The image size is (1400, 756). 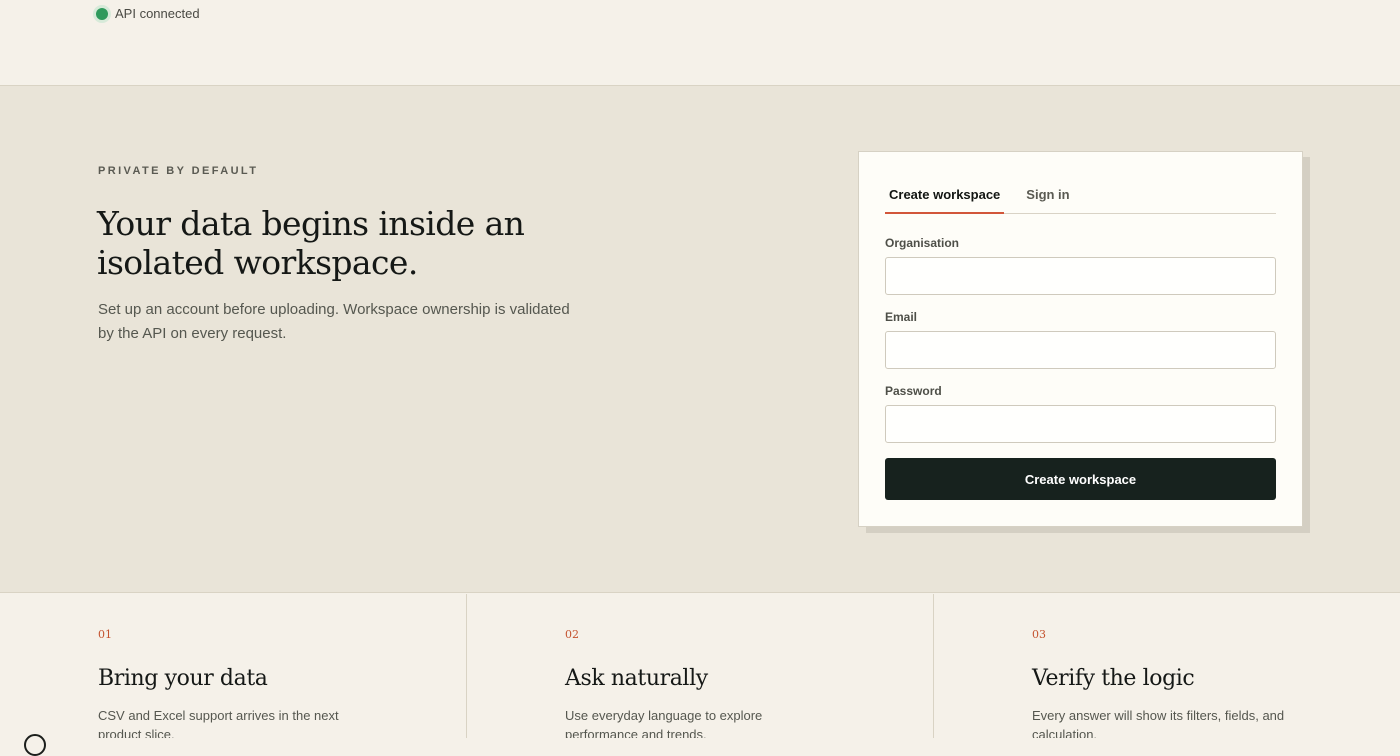 I want to click on feature-number: 01, so click(x=105, y=634).